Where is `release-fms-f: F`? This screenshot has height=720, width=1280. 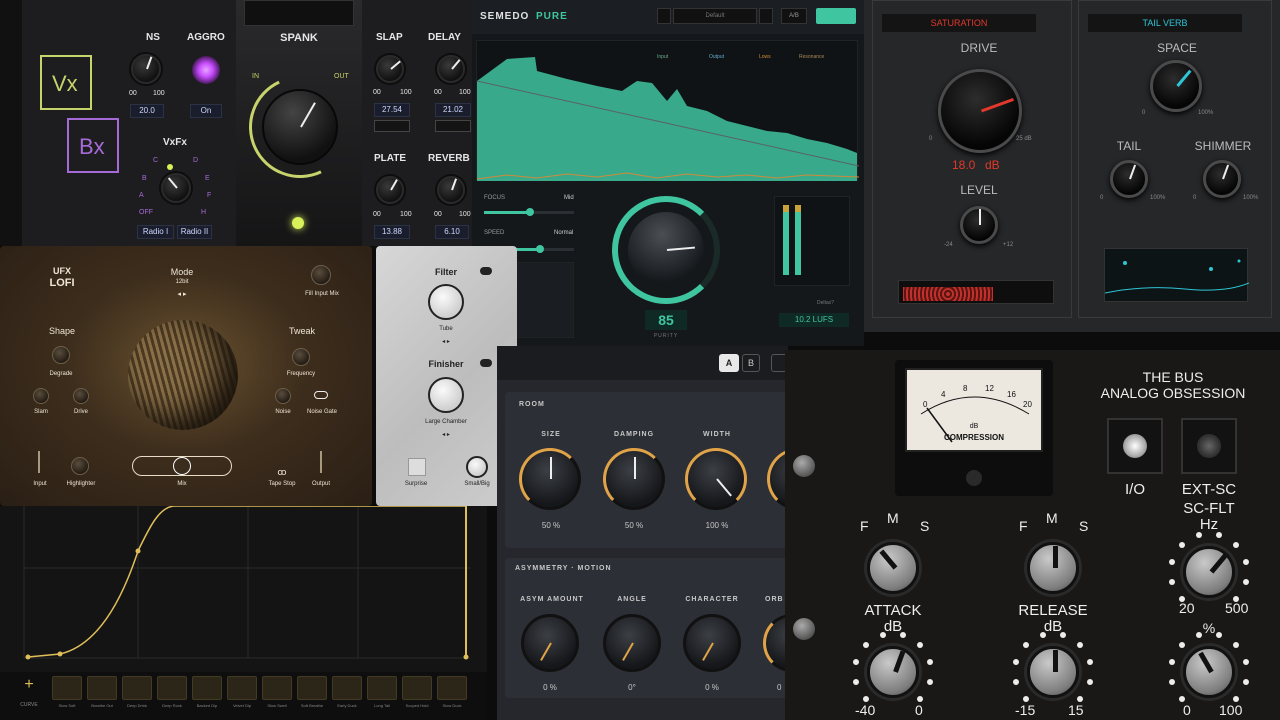
release-fms-f: F is located at coordinates (1023, 526).